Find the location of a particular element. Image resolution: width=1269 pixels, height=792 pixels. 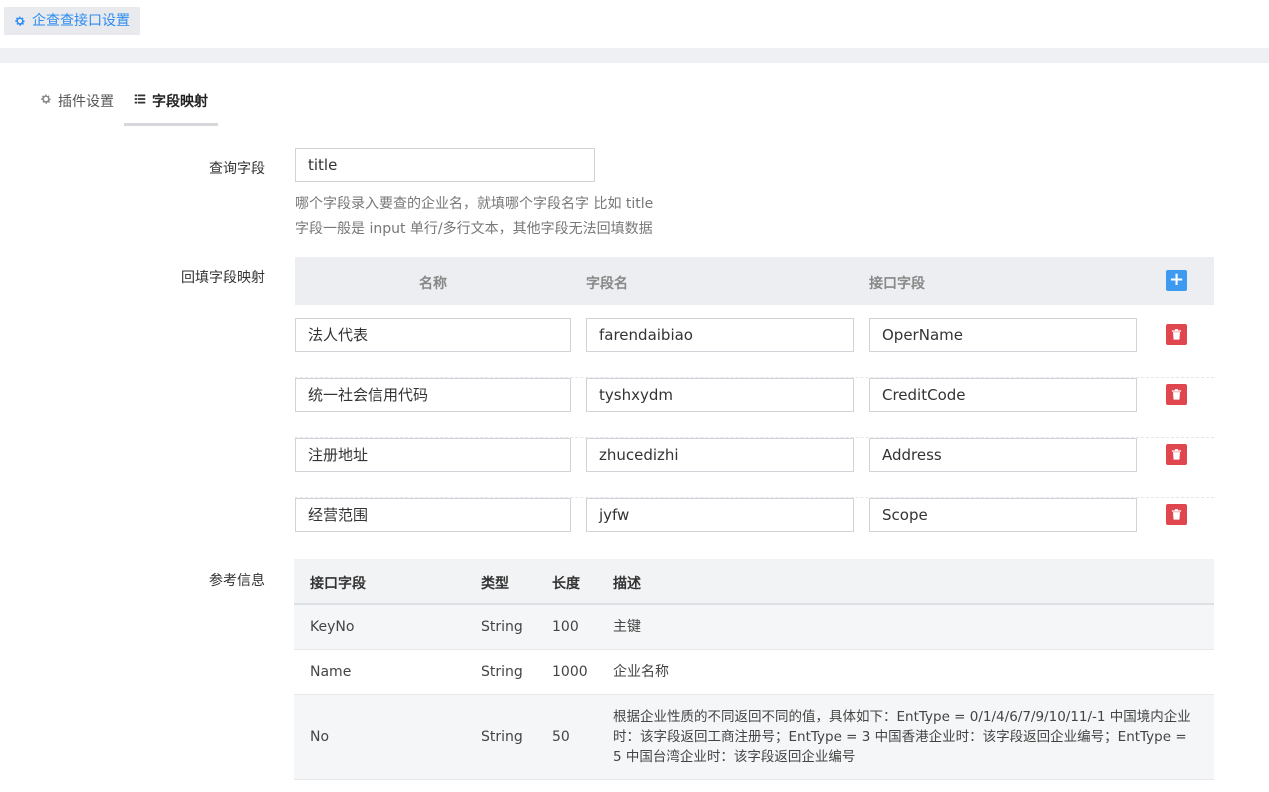

plus-icon: + is located at coordinates (1176, 279).